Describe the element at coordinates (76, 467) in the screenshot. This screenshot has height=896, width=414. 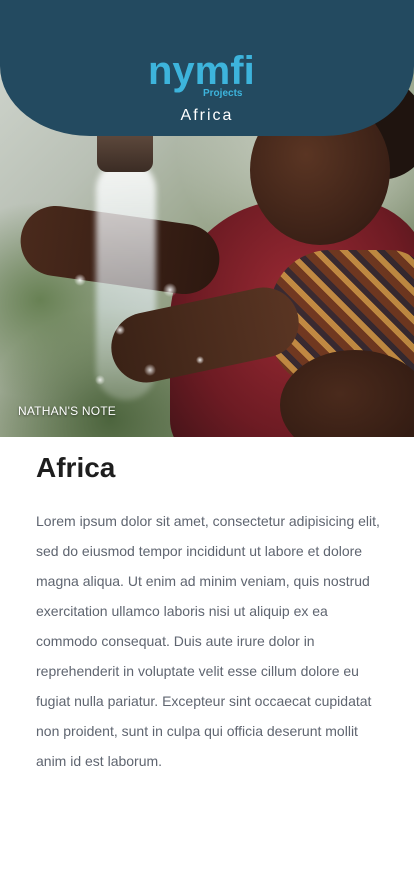
I see `article-title: Africa` at that location.